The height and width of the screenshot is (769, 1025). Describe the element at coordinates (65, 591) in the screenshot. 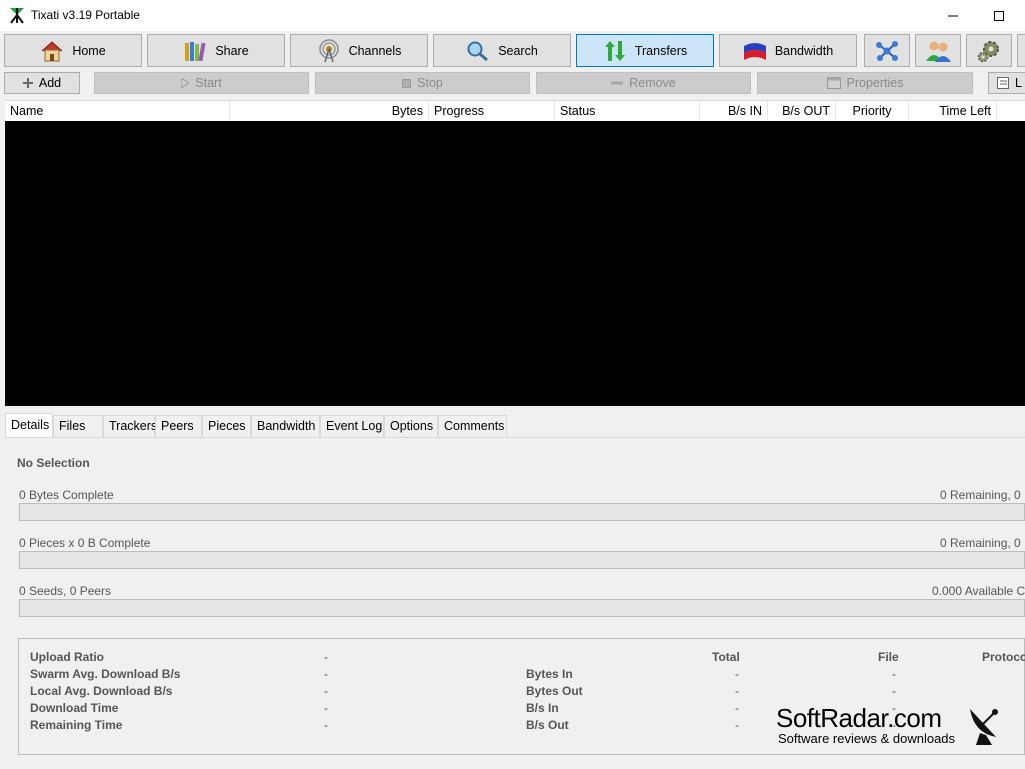

I see `seeds-peers-label: 0 Seeds, 0 Peers` at that location.